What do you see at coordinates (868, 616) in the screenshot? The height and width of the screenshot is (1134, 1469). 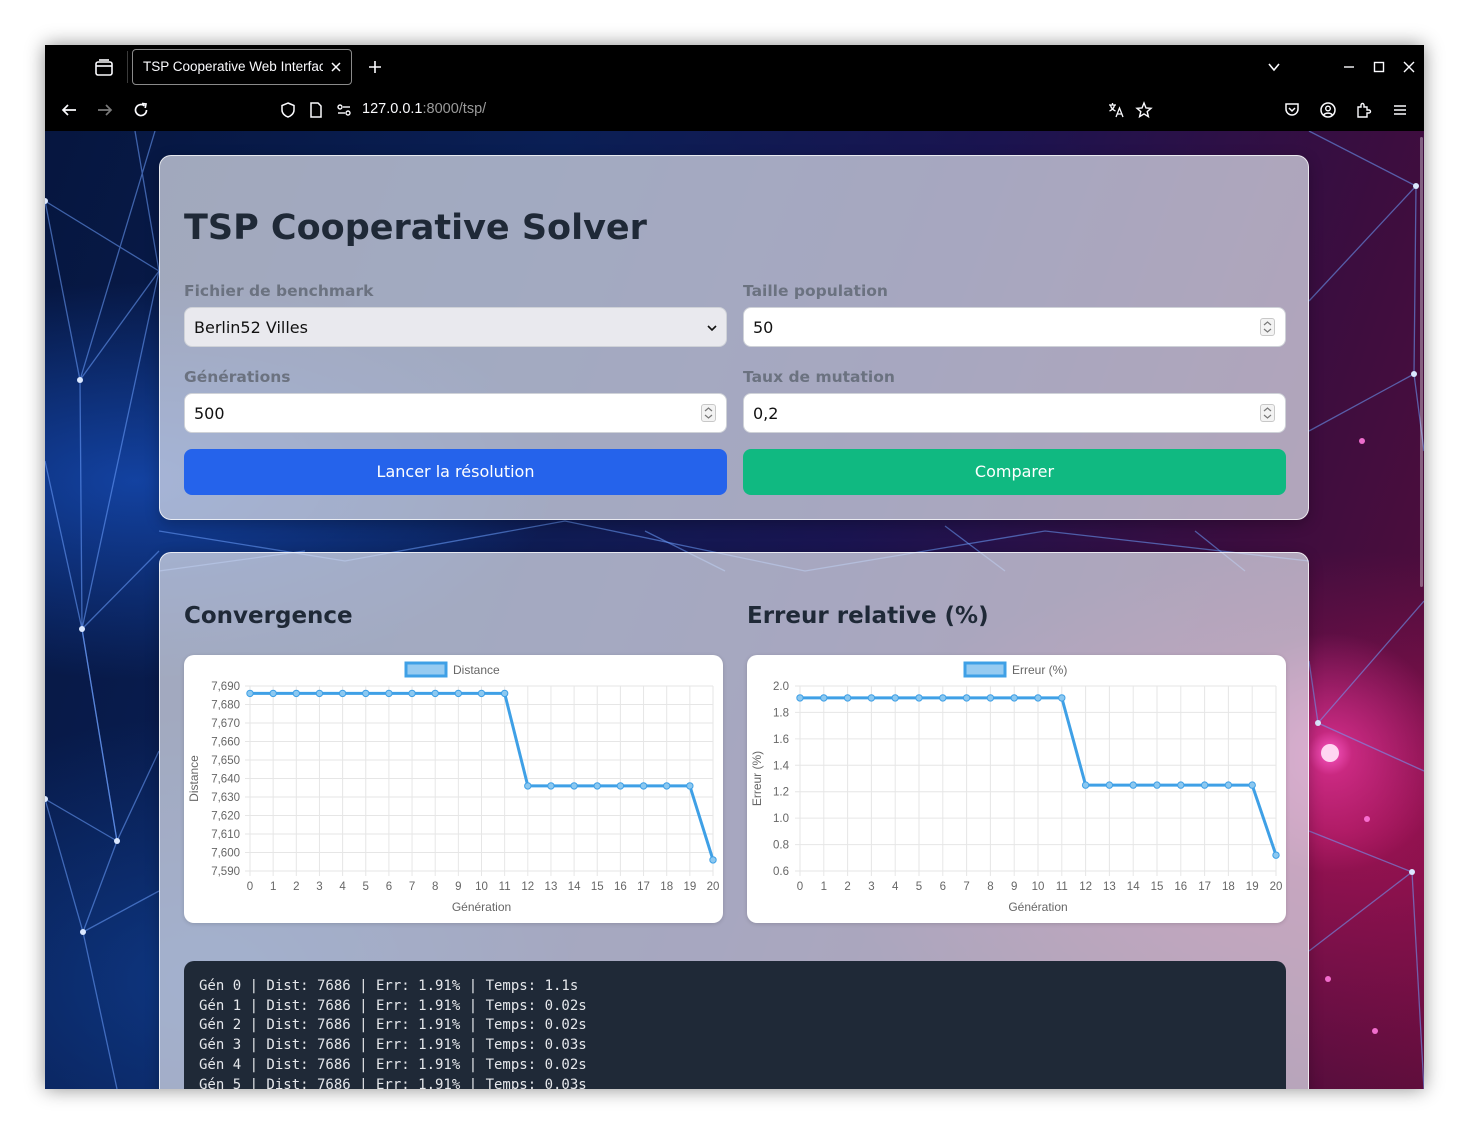 I see `error-title: Erreur relative (%)` at bounding box center [868, 616].